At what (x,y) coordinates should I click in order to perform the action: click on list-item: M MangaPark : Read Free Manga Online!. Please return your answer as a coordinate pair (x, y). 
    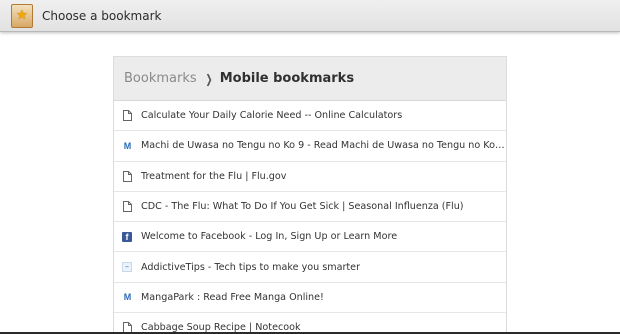
    Looking at the image, I should click on (310, 298).